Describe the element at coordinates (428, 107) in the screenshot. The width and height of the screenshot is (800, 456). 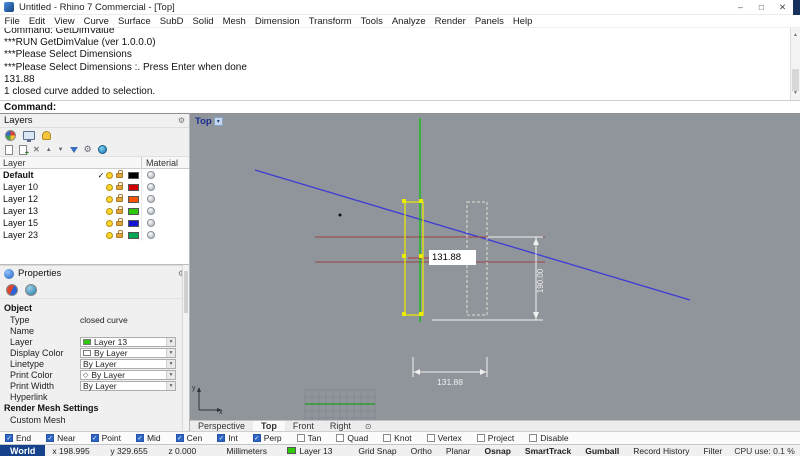
I see `command-input` at that location.